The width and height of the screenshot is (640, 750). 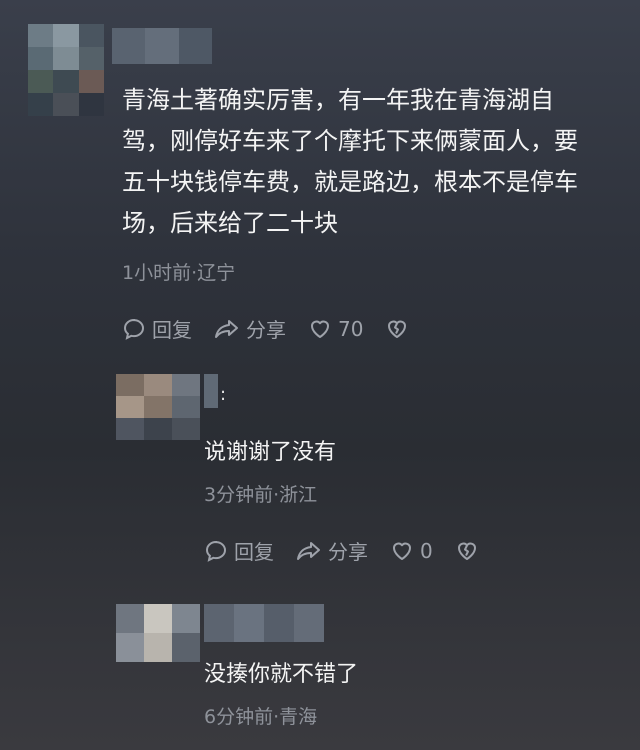 What do you see at coordinates (230, 223) in the screenshot?
I see `comment-line: 场，后来给了二十块` at bounding box center [230, 223].